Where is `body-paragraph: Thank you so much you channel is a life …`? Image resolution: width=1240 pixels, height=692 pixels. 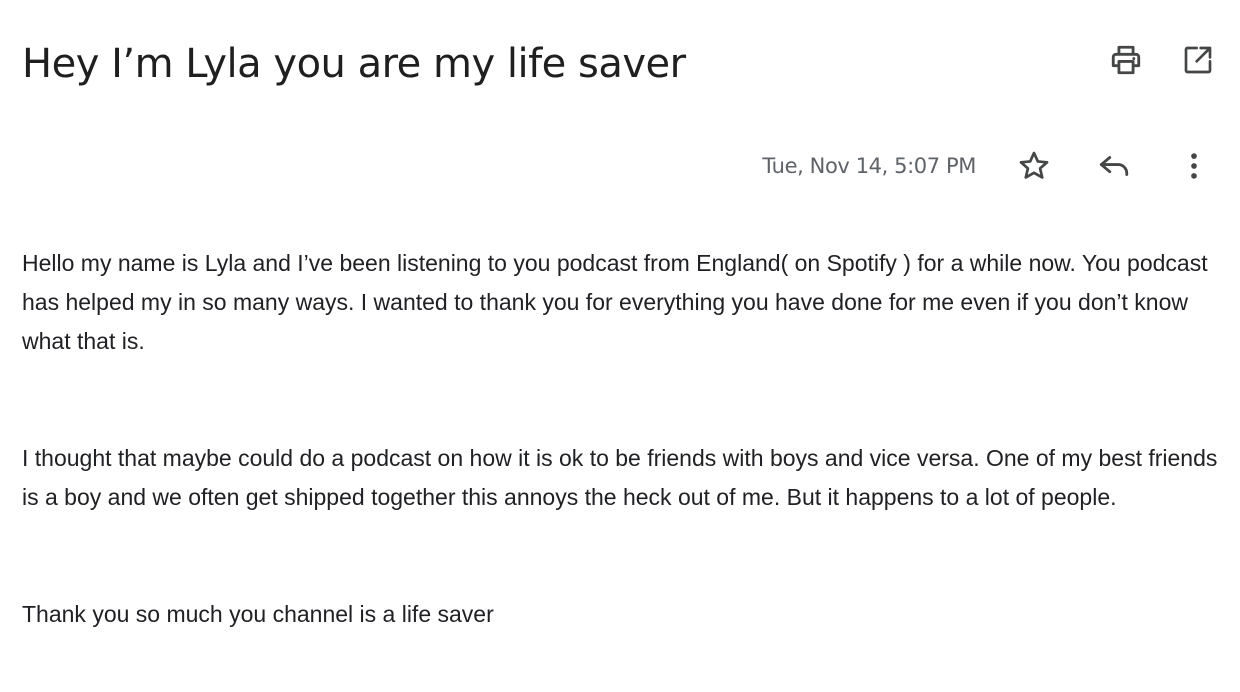
body-paragraph: Thank you so much you channel is a life … is located at coordinates (258, 614).